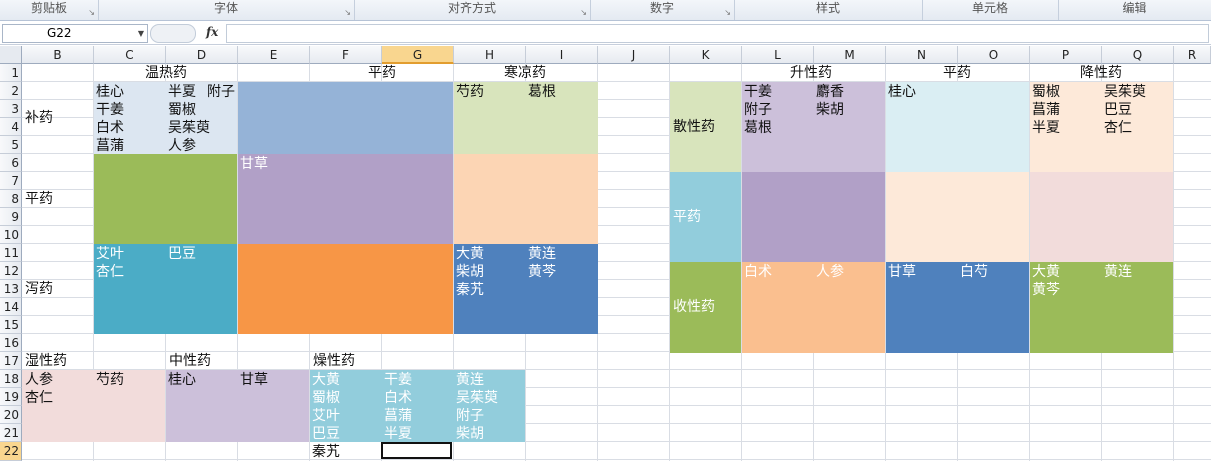 This screenshot has width=1211, height=461. Describe the element at coordinates (1138, 55) in the screenshot. I see `column-header-Q: Q` at that location.